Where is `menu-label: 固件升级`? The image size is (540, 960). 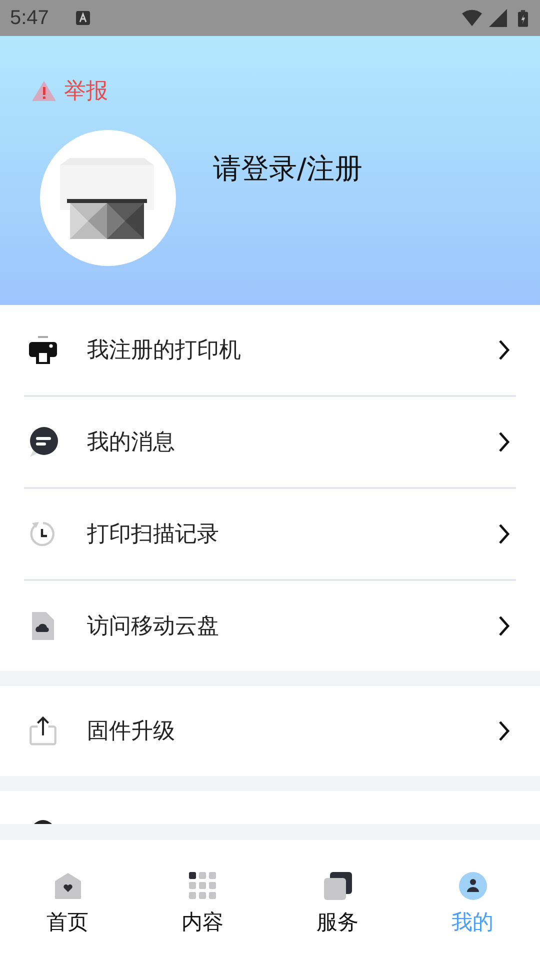
menu-label: 固件升级 is located at coordinates (131, 732).